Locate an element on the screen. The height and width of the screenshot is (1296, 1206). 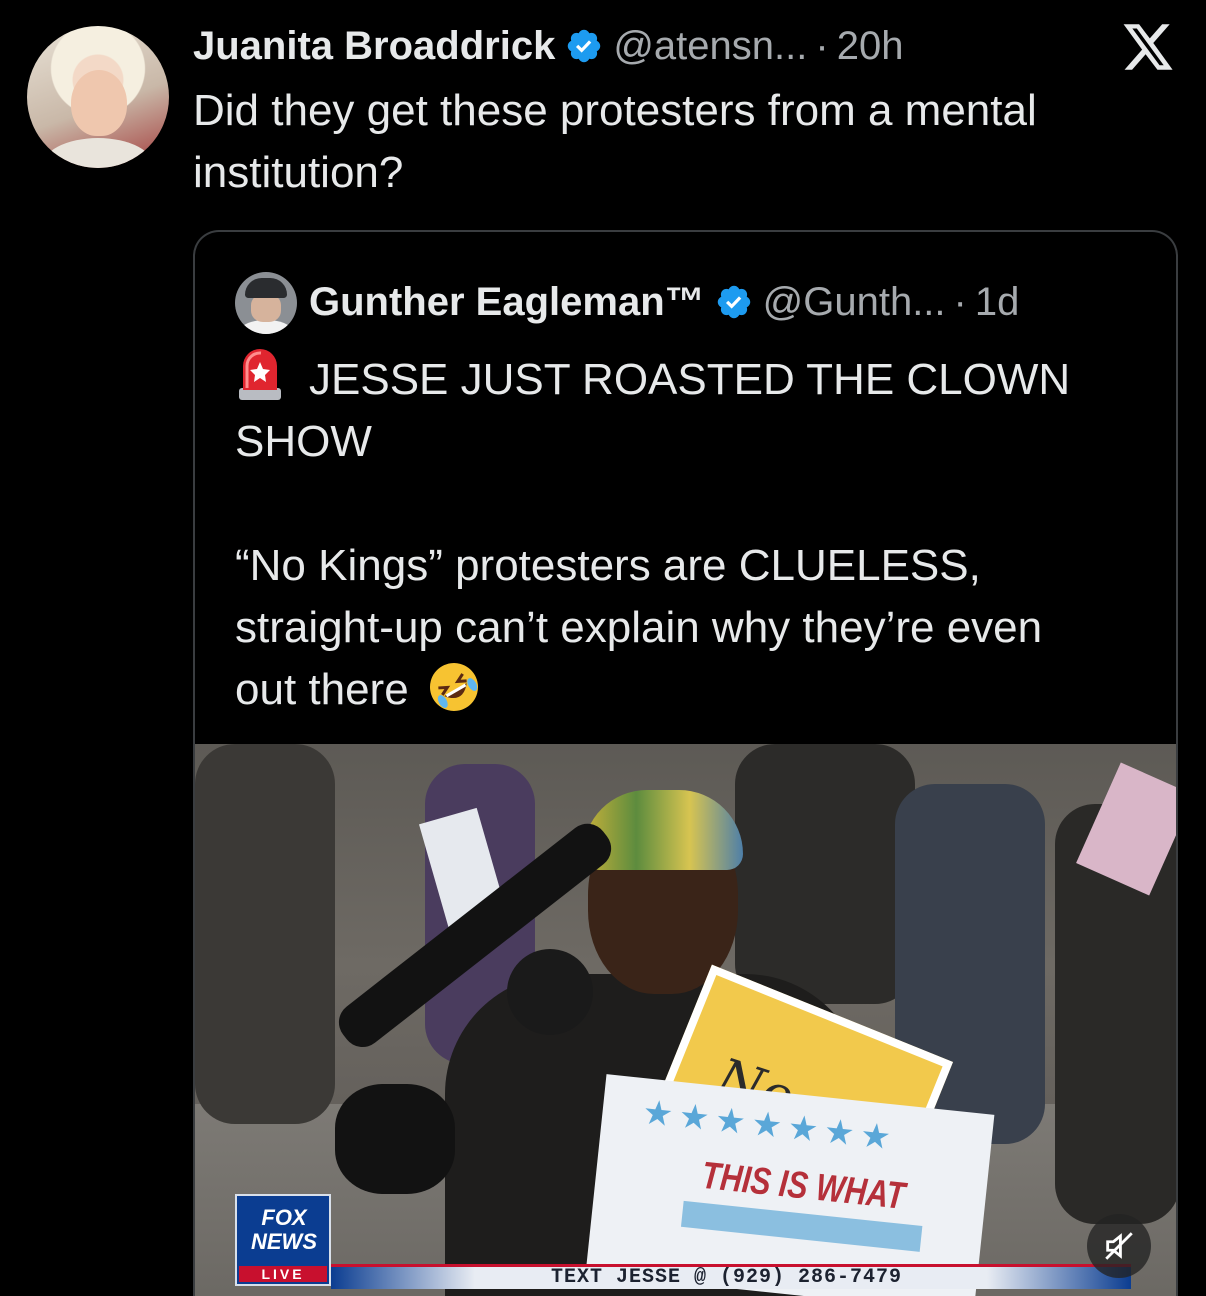
quoted-headline-line: JESSE JUST ROASTED THE CLOWN is located at coordinates (690, 379).